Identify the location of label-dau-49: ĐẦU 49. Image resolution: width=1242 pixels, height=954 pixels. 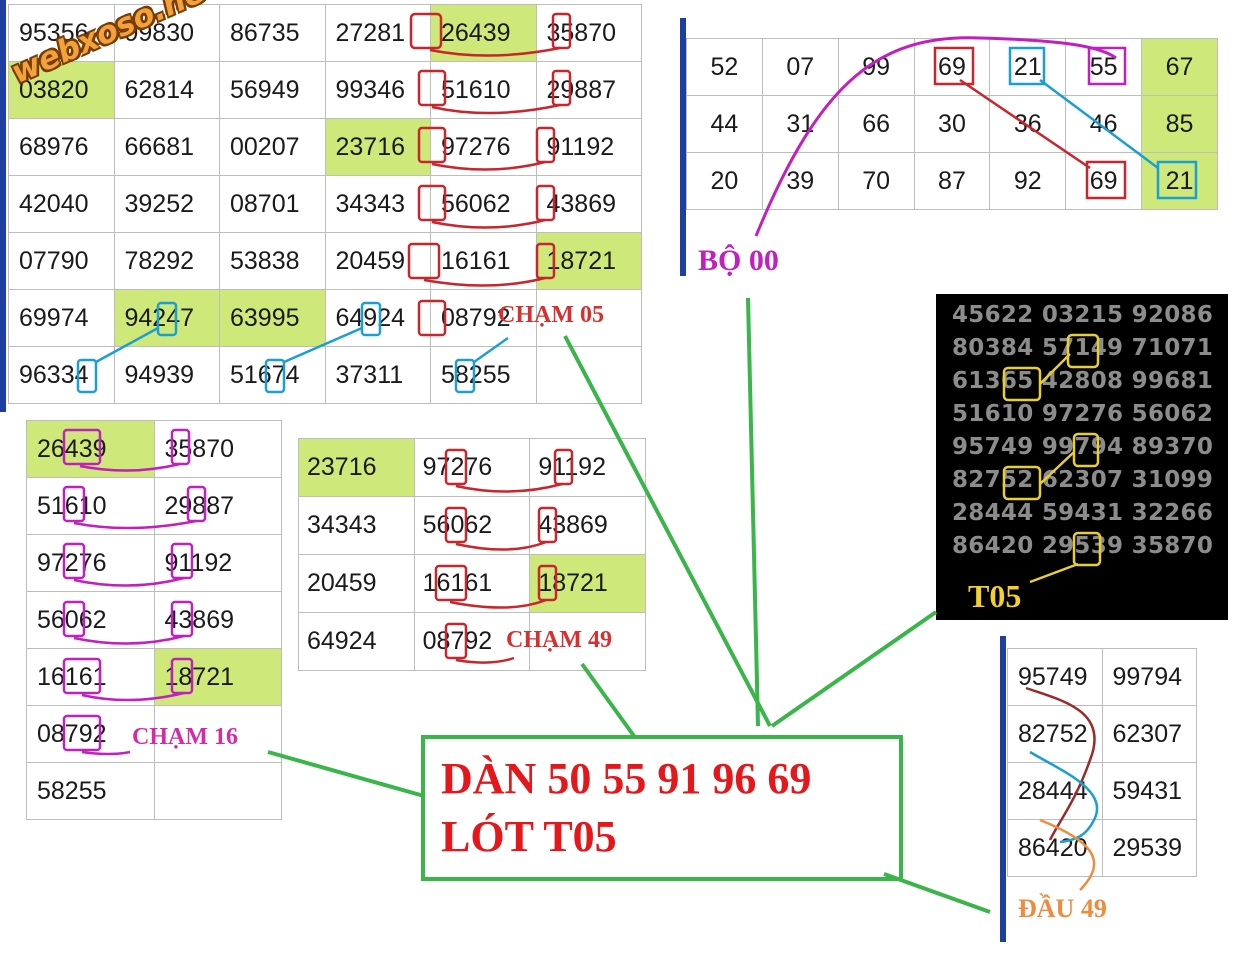
(1062, 908).